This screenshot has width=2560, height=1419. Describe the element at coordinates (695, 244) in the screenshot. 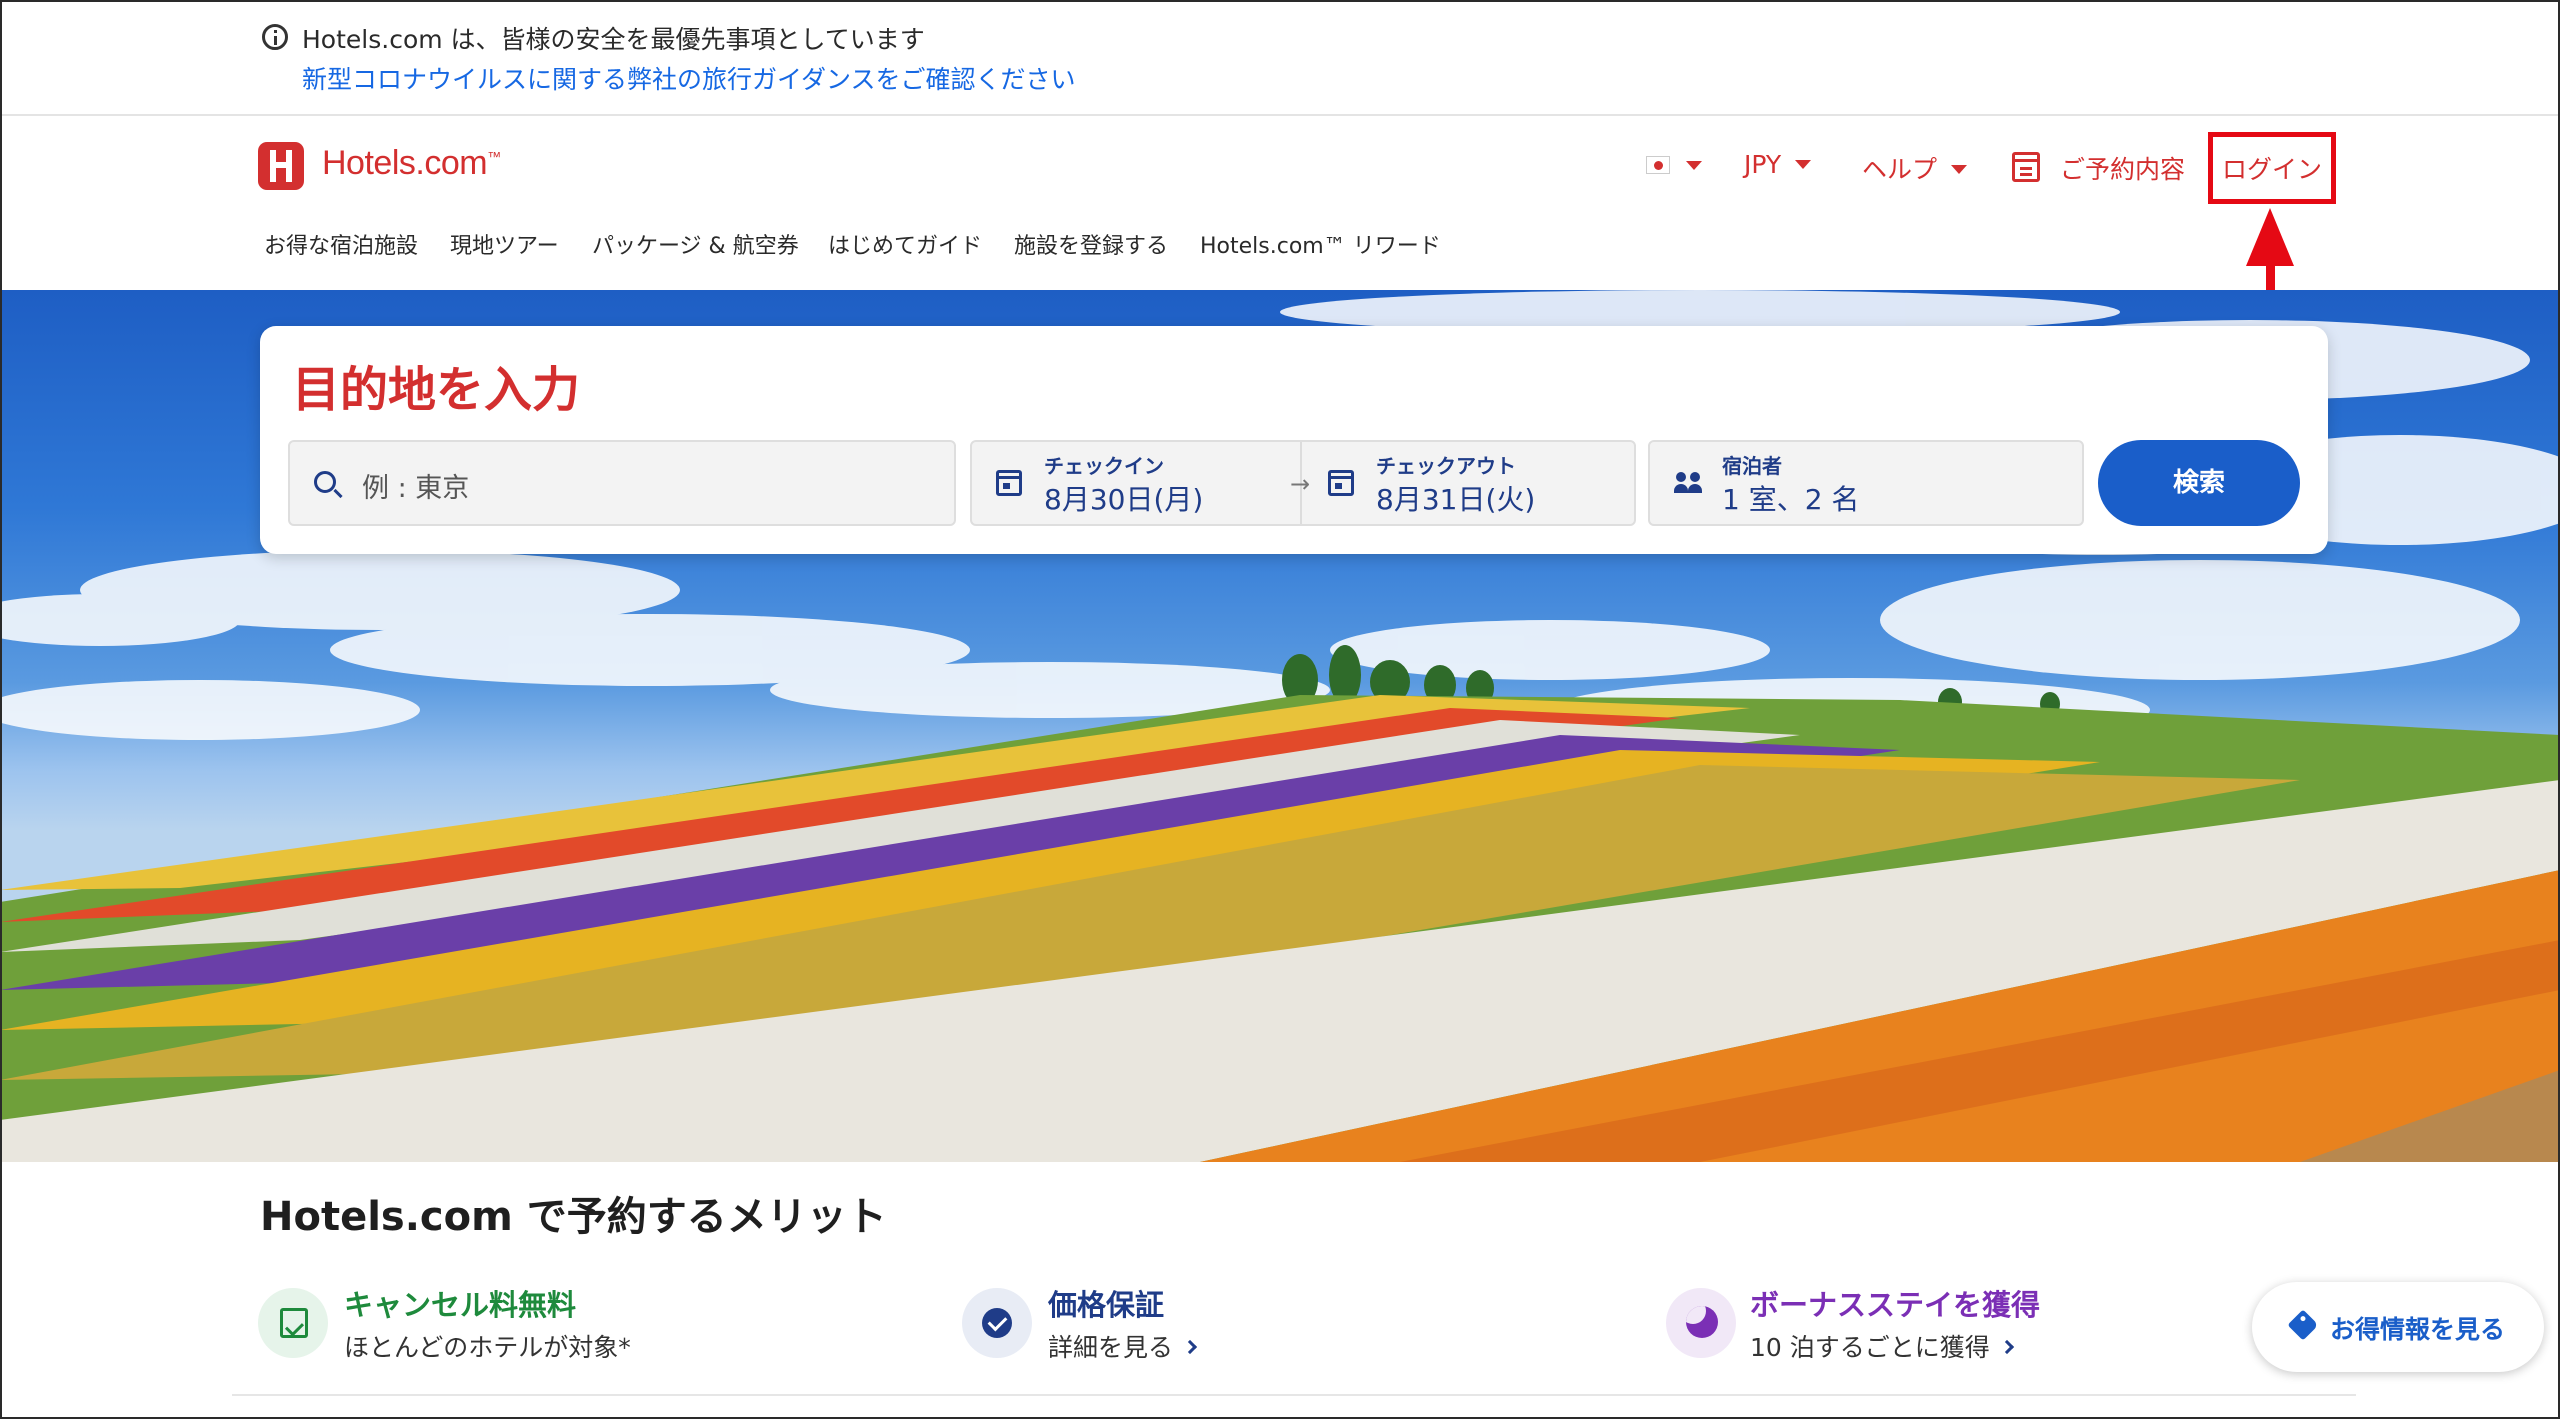

I see `nav-packages: パッケージ & 航空券` at that location.